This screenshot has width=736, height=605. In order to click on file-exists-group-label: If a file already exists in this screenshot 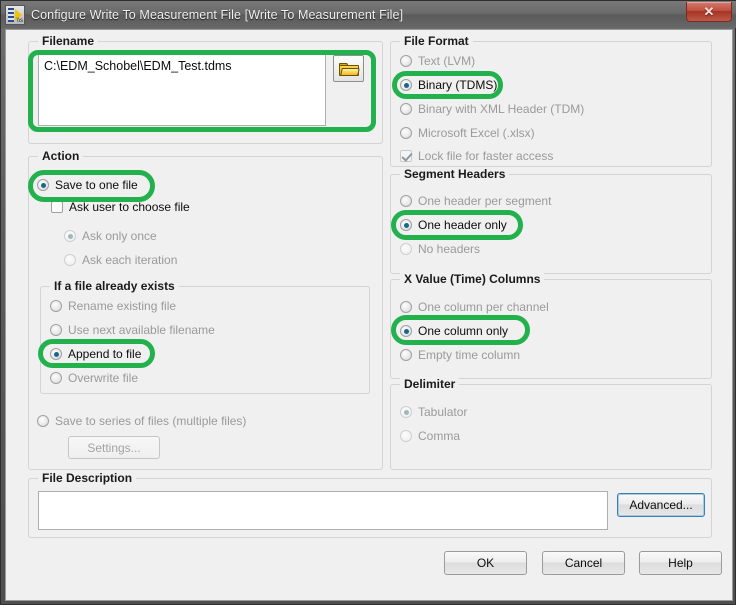, I will do `click(114, 286)`.